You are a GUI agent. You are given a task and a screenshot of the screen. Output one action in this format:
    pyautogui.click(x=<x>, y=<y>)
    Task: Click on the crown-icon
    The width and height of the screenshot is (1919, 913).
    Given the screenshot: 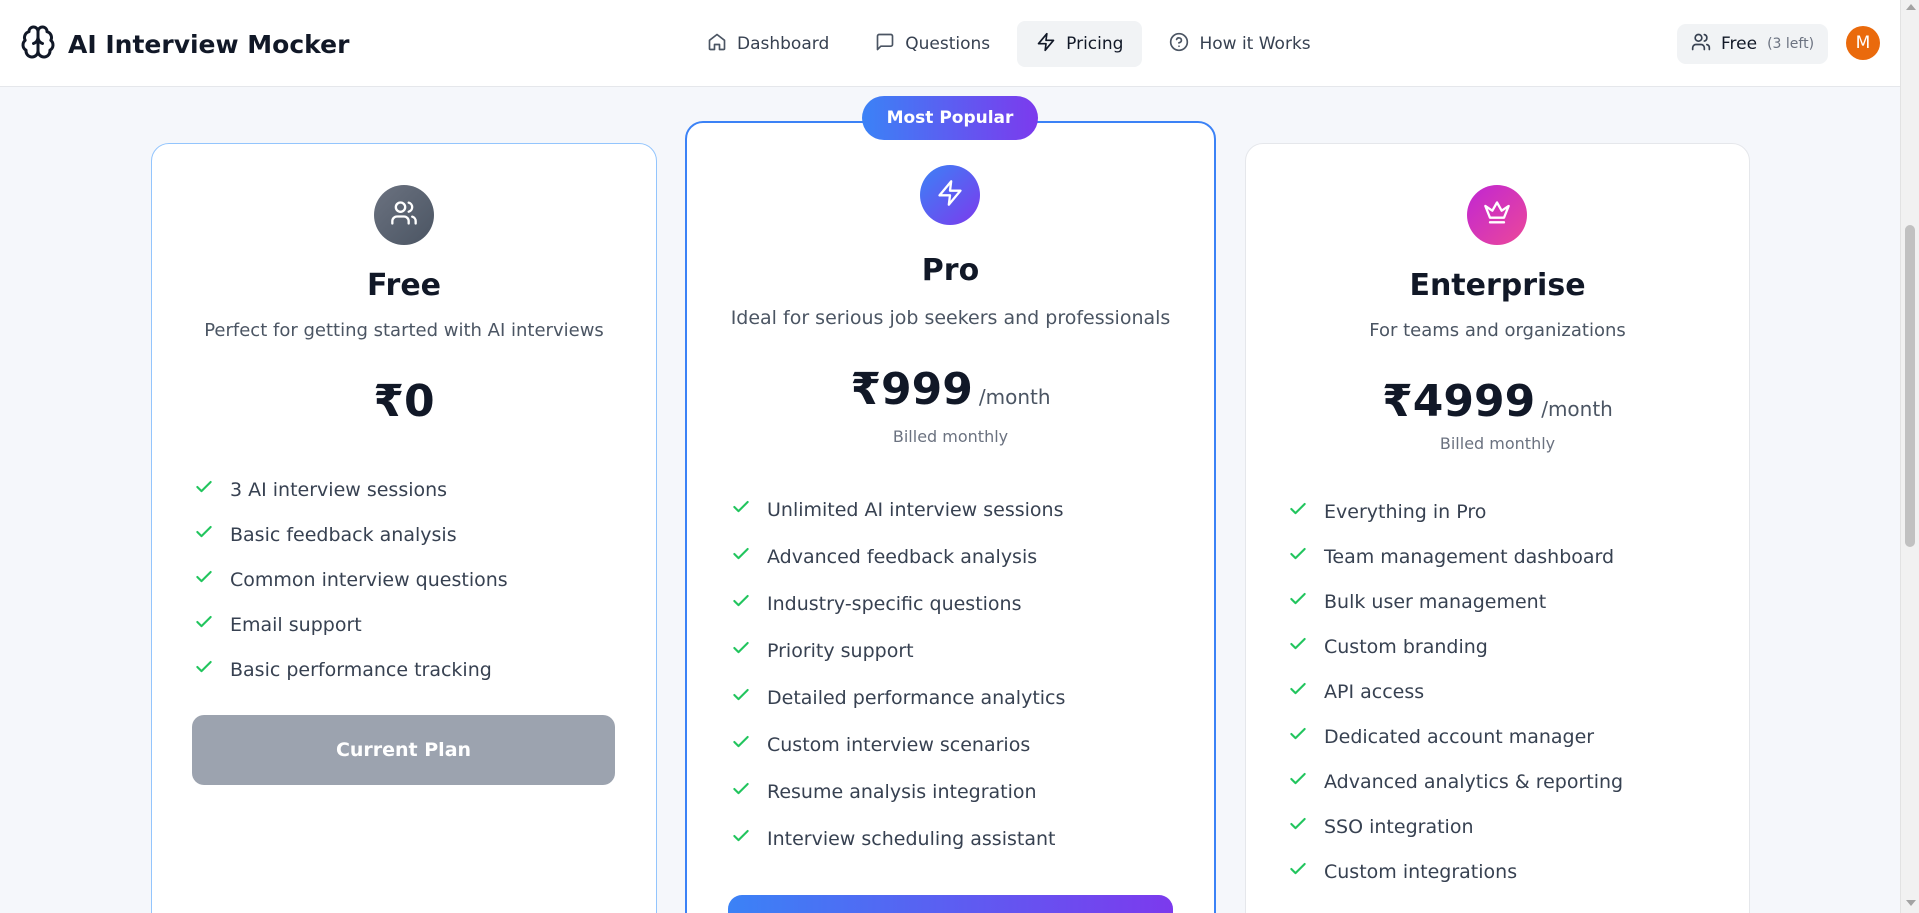 What is the action you would take?
    pyautogui.click(x=1497, y=215)
    